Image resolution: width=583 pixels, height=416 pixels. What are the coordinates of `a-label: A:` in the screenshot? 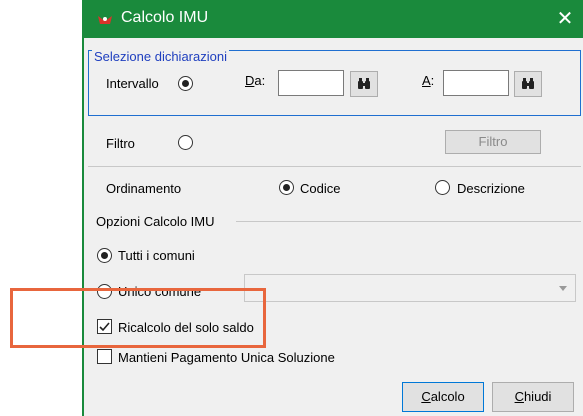 It's located at (428, 80).